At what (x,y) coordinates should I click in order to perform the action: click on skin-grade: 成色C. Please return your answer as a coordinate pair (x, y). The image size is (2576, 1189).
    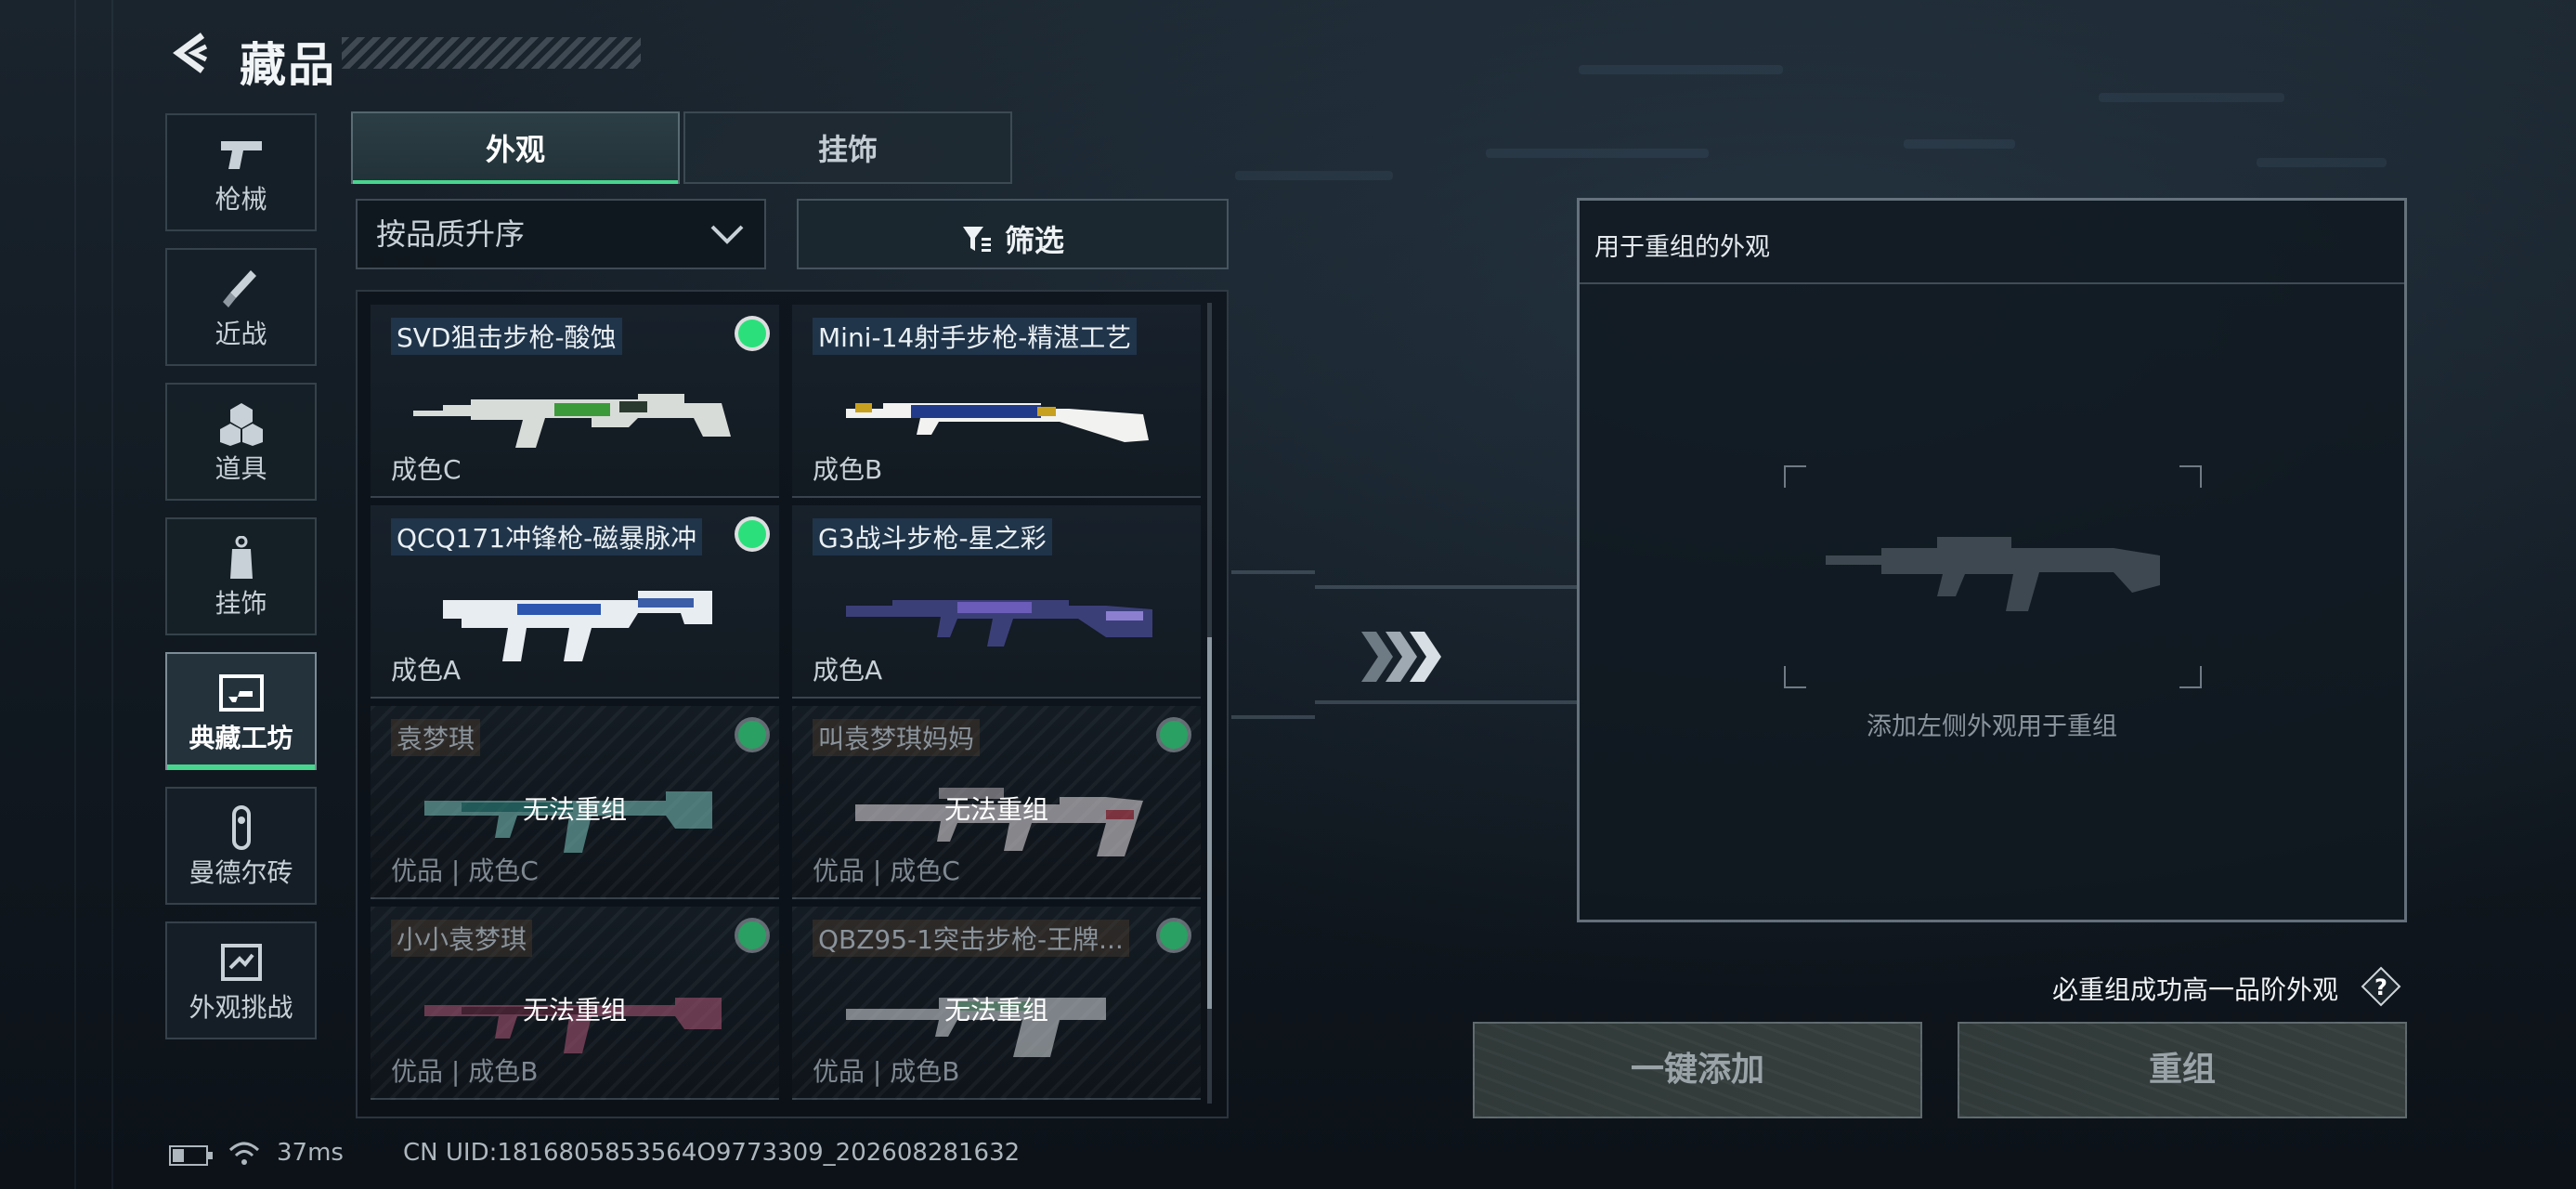
    Looking at the image, I should click on (427, 469).